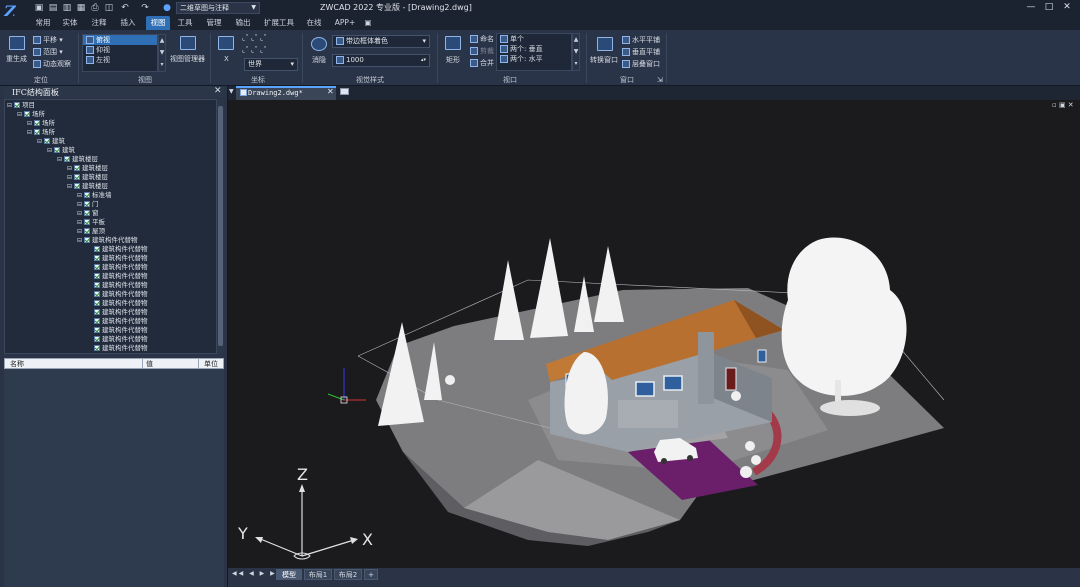  What do you see at coordinates (534, 39) in the screenshot?
I see `viewport-config-single: 单个` at bounding box center [534, 39].